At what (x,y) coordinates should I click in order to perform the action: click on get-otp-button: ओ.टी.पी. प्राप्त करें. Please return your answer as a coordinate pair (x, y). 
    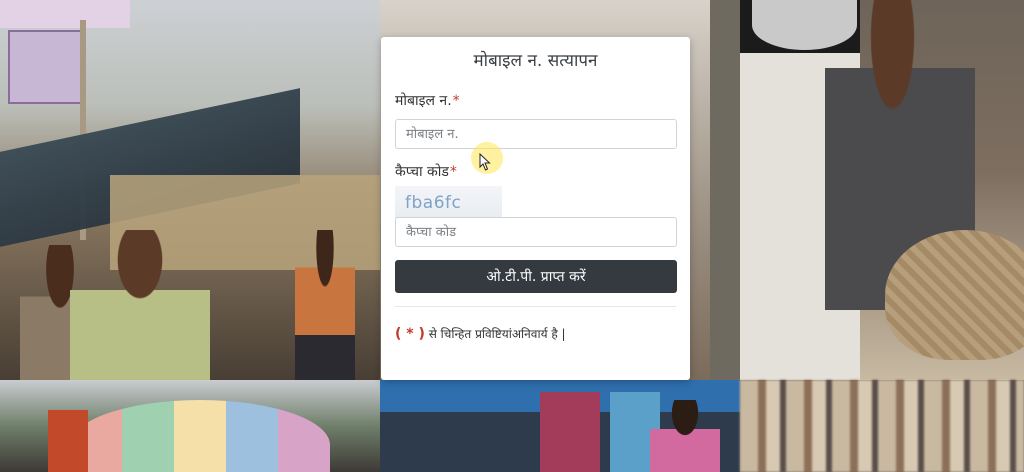
    Looking at the image, I should click on (536, 276).